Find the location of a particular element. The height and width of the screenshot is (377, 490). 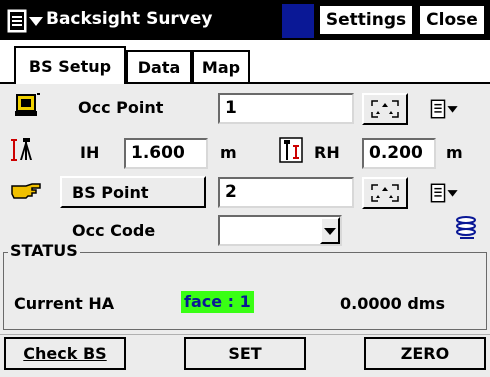

total-station-icon is located at coordinates (26, 106).